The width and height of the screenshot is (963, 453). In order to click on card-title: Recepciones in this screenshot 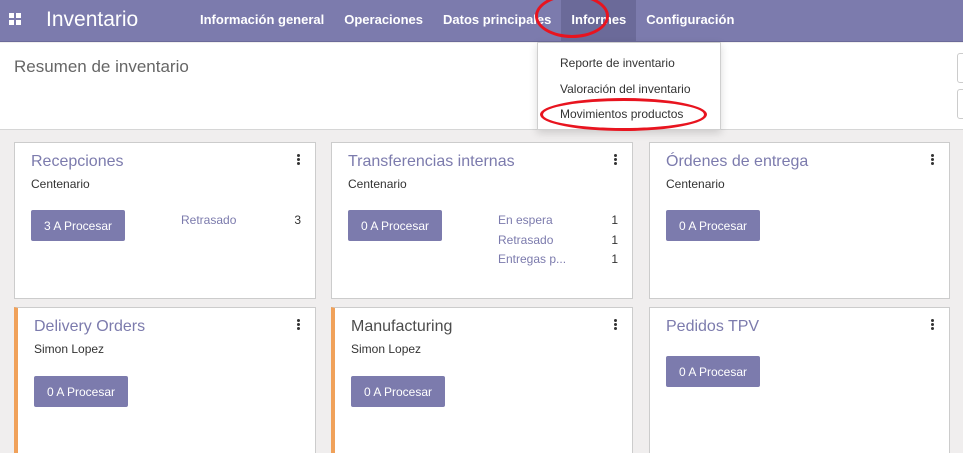, I will do `click(77, 162)`.